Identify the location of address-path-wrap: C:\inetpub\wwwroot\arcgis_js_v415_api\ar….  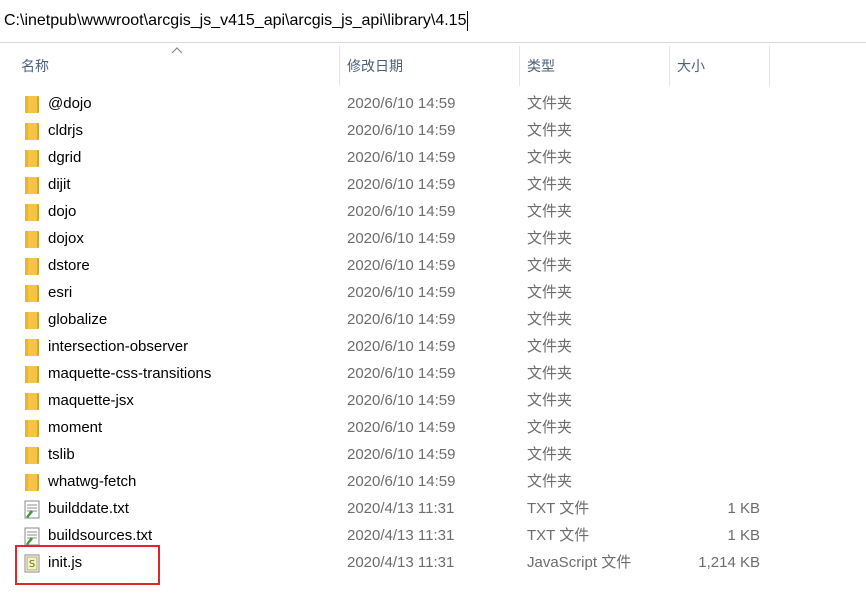
(236, 21).